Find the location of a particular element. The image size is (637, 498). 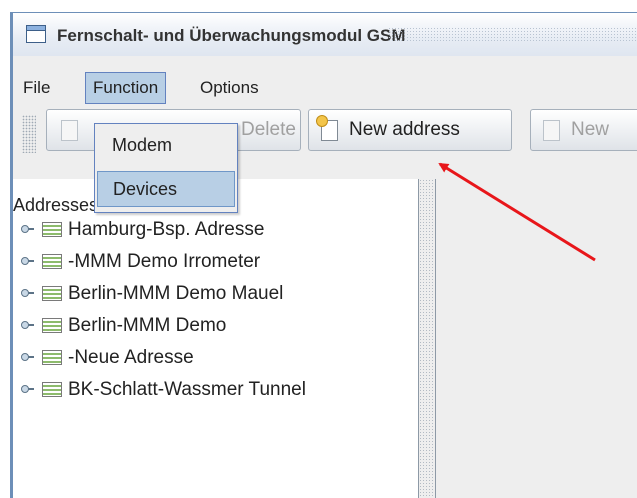

new-button: New is located at coordinates (583, 130).